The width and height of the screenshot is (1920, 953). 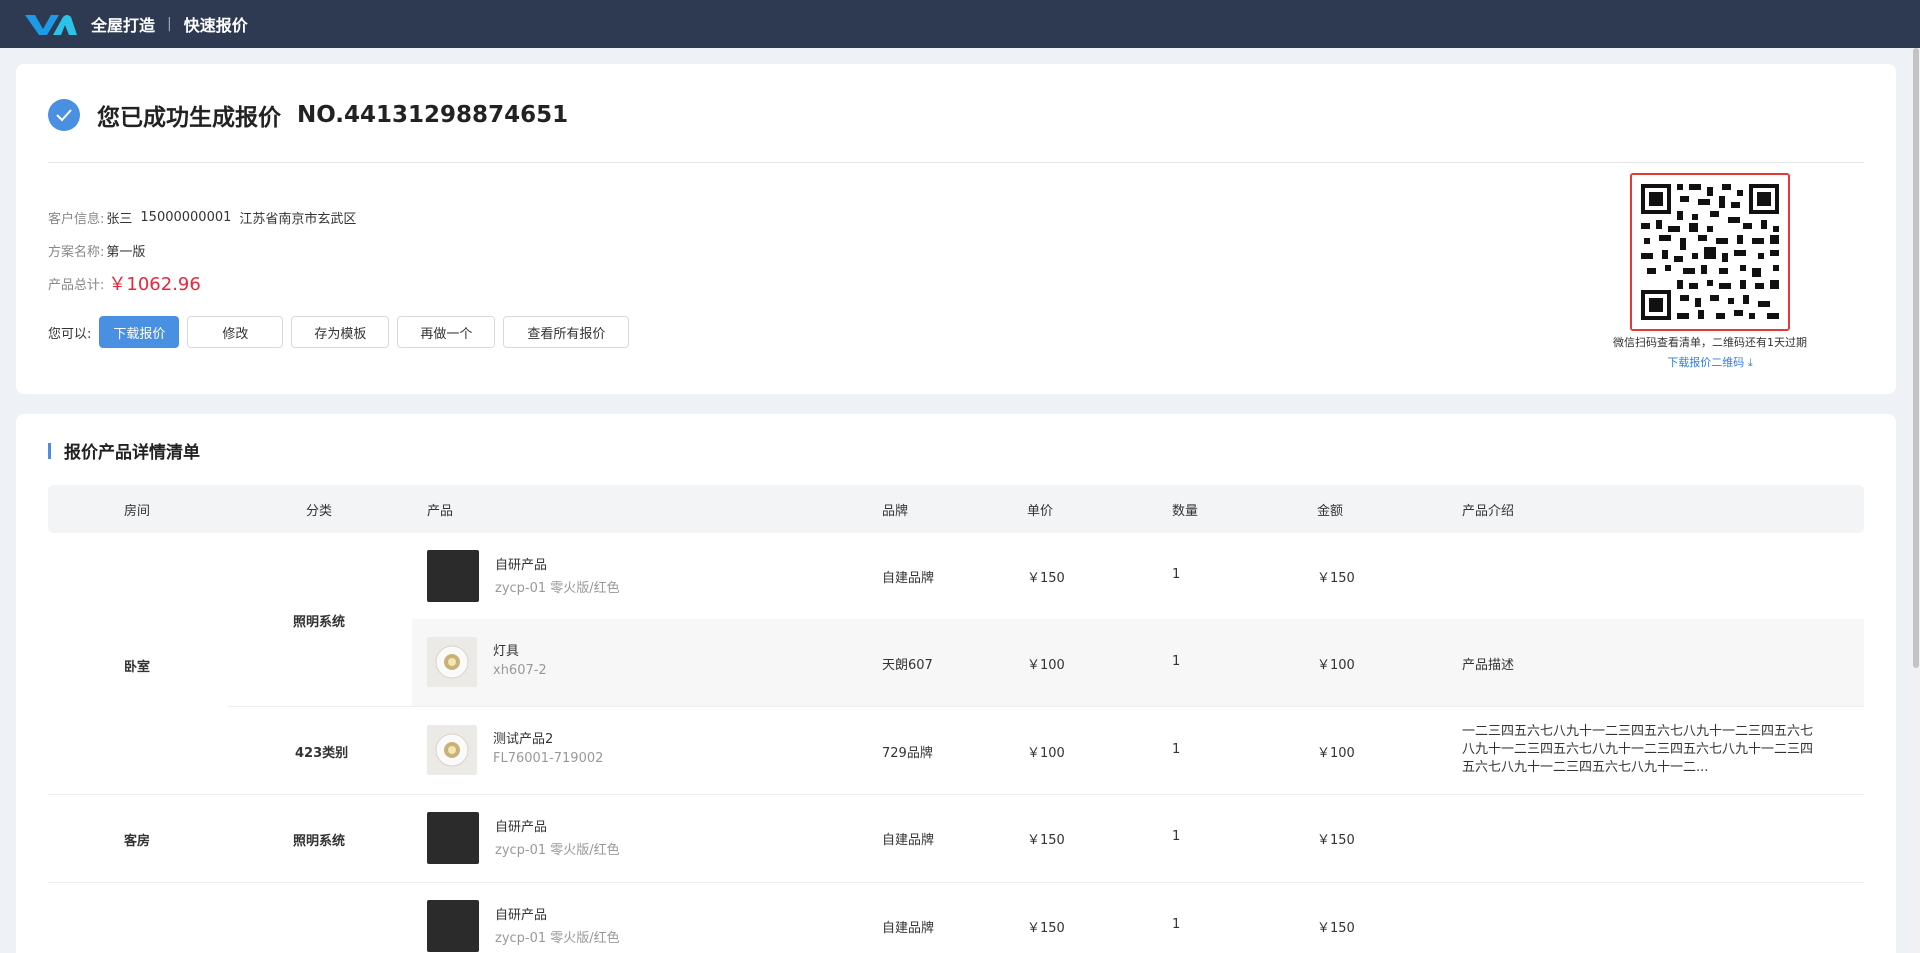 I want to click on table-row: 灯具 xh607-2 天朗607 ￥100 1 ￥100 产品描述, so click(x=1138, y=662).